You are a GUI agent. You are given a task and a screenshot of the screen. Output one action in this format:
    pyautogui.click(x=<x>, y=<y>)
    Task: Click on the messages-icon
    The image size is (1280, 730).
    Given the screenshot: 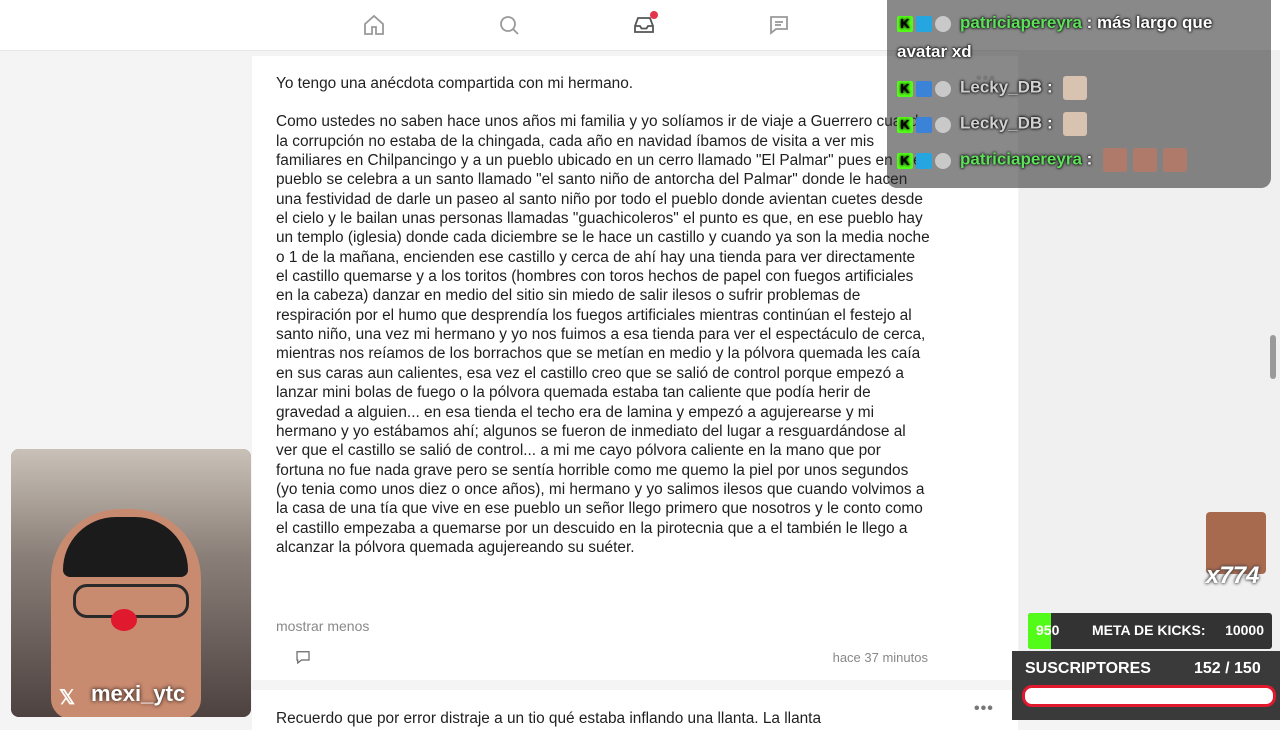 What is the action you would take?
    pyautogui.click(x=779, y=25)
    